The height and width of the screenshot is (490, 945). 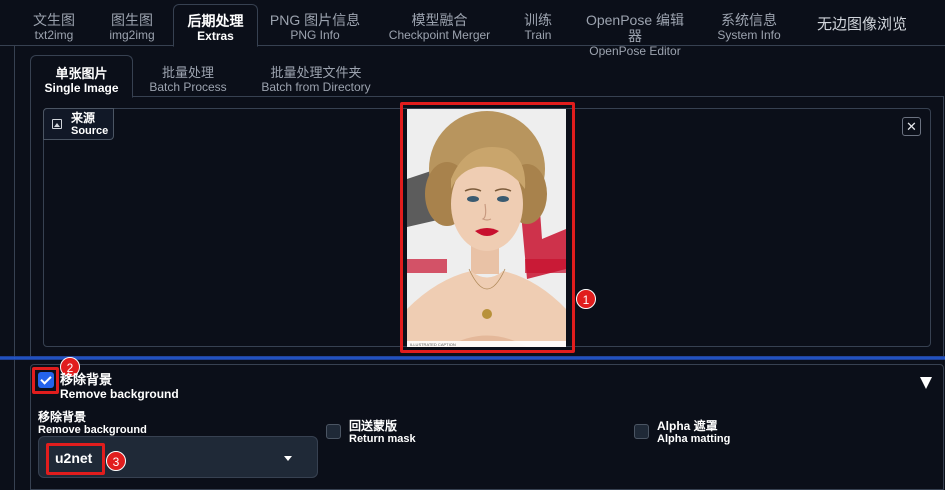 I want to click on return-mask-label-en: Return mask, so click(x=382, y=439).